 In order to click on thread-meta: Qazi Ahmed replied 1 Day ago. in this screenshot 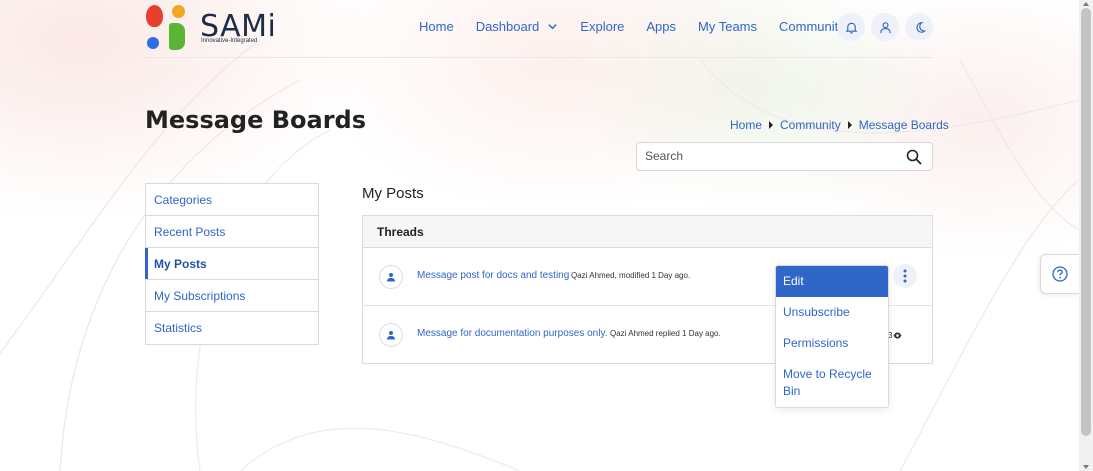, I will do `click(665, 333)`.